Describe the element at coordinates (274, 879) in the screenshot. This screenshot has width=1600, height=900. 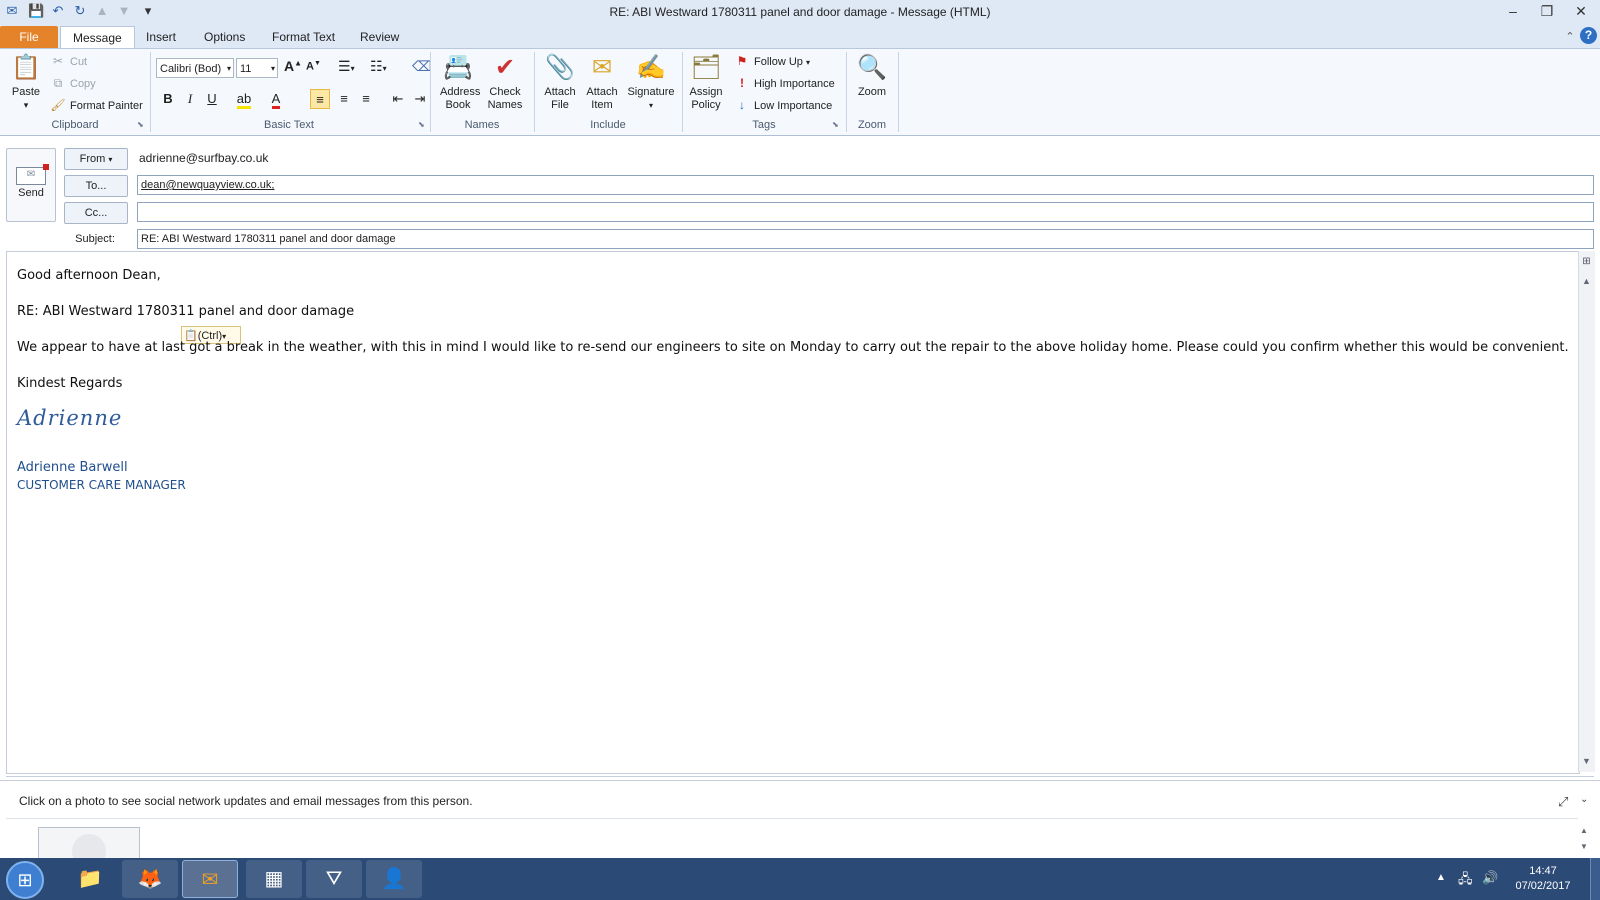
I see `calendar-app-taskbar-icon: ▦` at that location.